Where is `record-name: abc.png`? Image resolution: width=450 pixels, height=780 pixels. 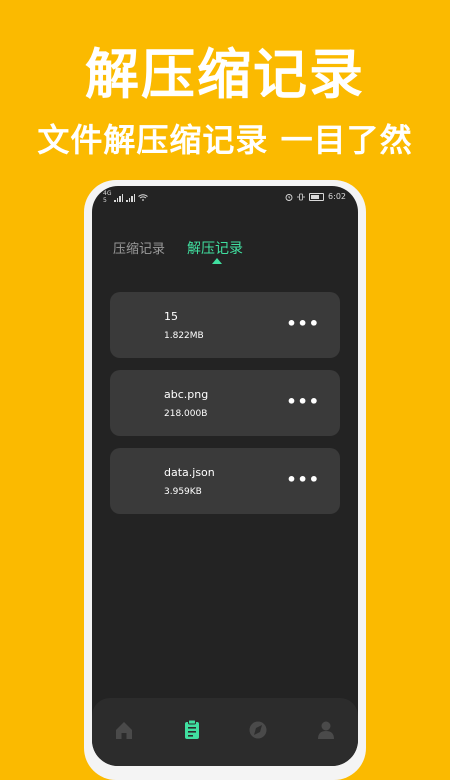 record-name: abc.png is located at coordinates (186, 394).